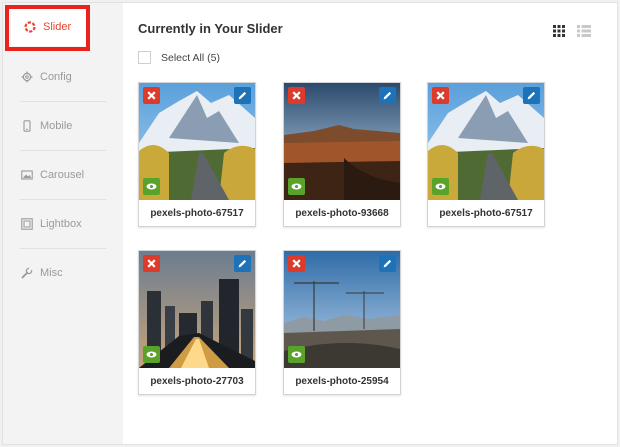 This screenshot has height=447, width=620. What do you see at coordinates (197, 322) in the screenshot?
I see `slide-card: pexels-photo-27703` at bounding box center [197, 322].